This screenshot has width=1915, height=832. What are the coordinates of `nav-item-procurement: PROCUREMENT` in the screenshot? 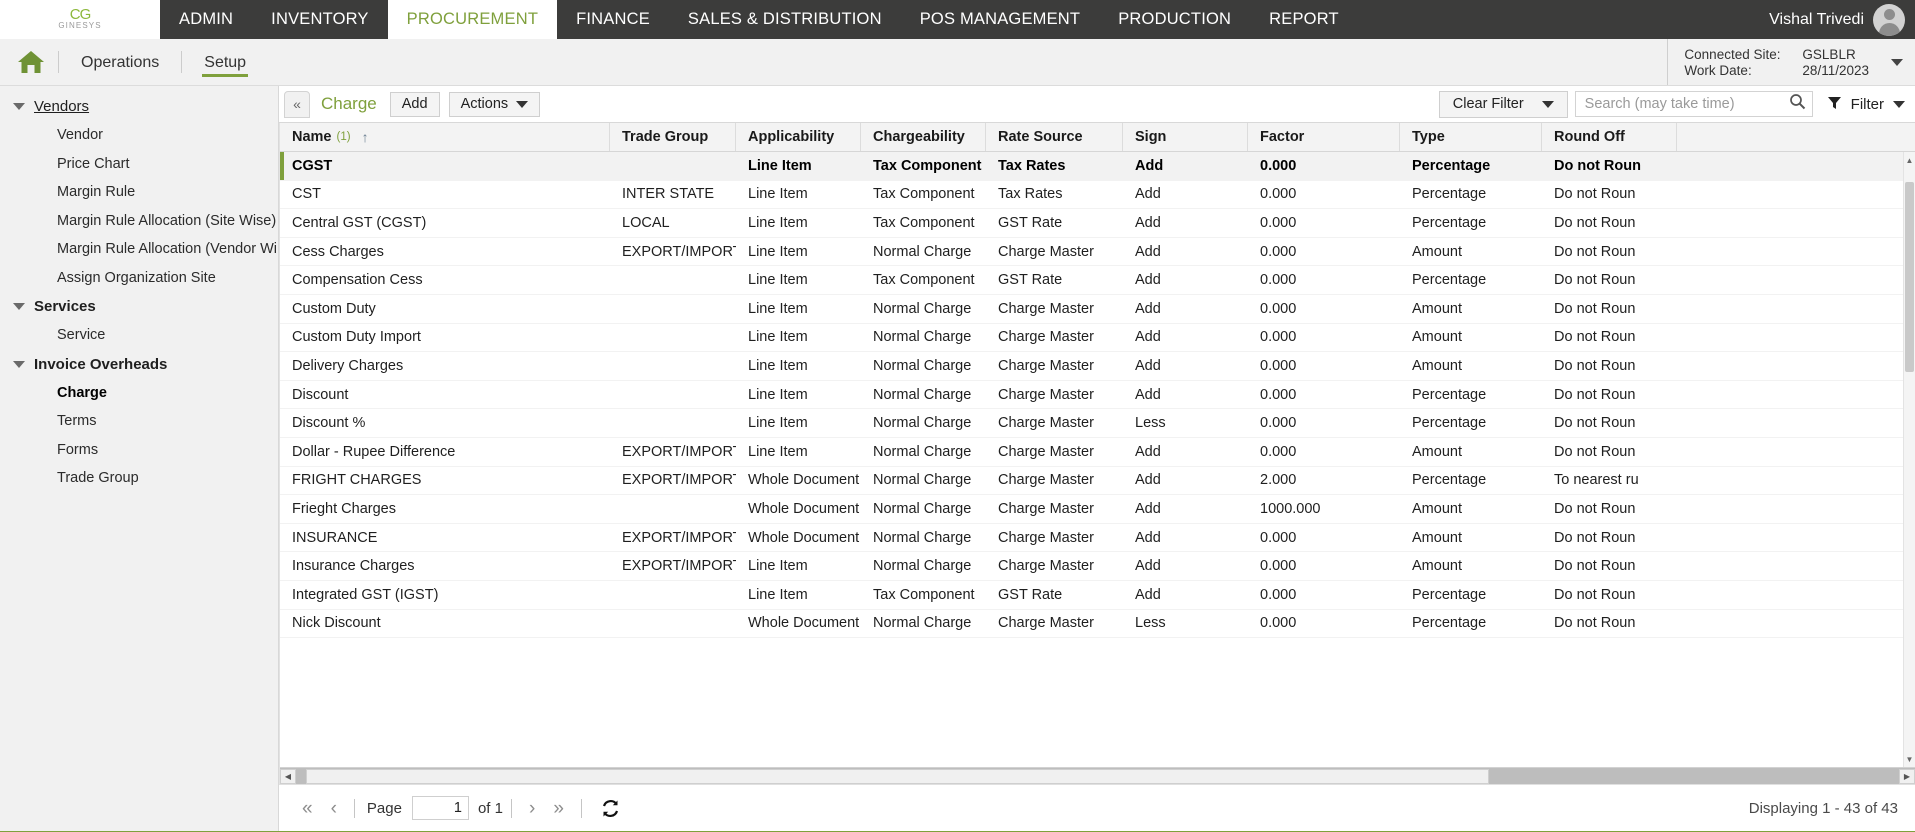 It's located at (472, 19).